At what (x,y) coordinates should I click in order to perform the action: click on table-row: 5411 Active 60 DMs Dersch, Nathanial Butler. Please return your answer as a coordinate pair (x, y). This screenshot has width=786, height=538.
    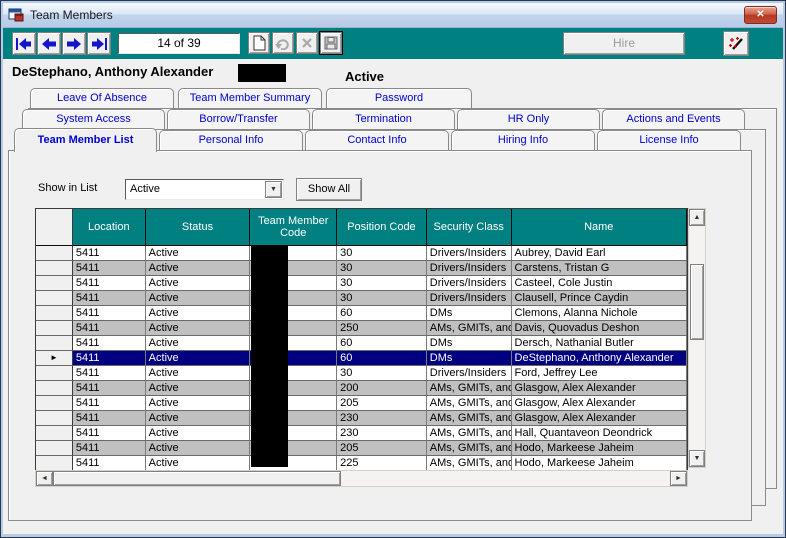
    Looking at the image, I should click on (361, 343).